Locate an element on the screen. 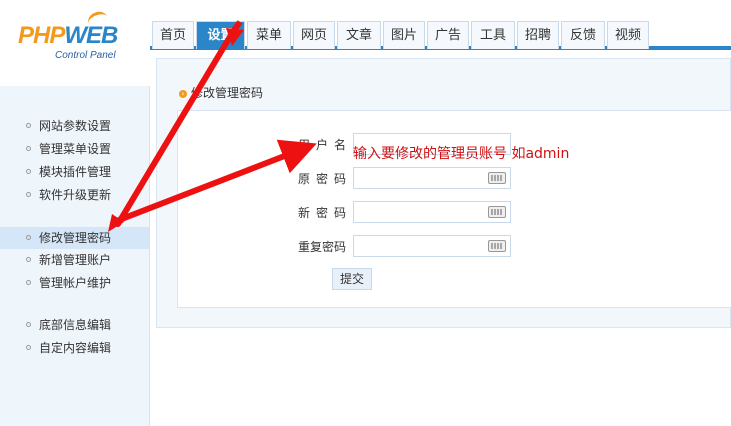 This screenshot has width=731, height=426. annotation-text: 输入要修改的管理员账号 如admin is located at coordinates (461, 154).